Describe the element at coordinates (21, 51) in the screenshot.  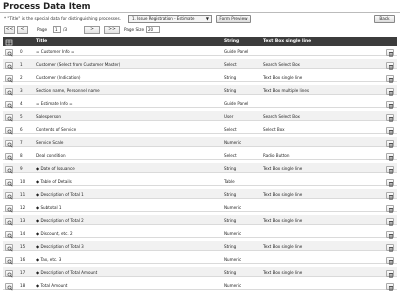
I see `row-number: 0` at that location.